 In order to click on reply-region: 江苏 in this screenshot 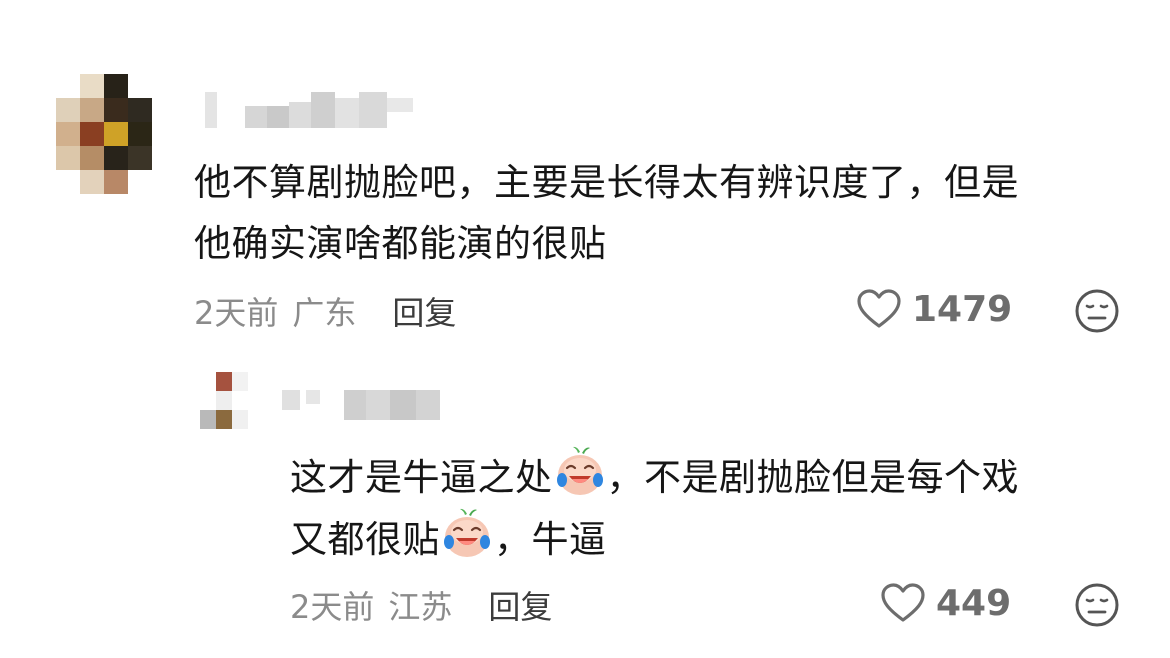, I will do `click(420, 607)`.